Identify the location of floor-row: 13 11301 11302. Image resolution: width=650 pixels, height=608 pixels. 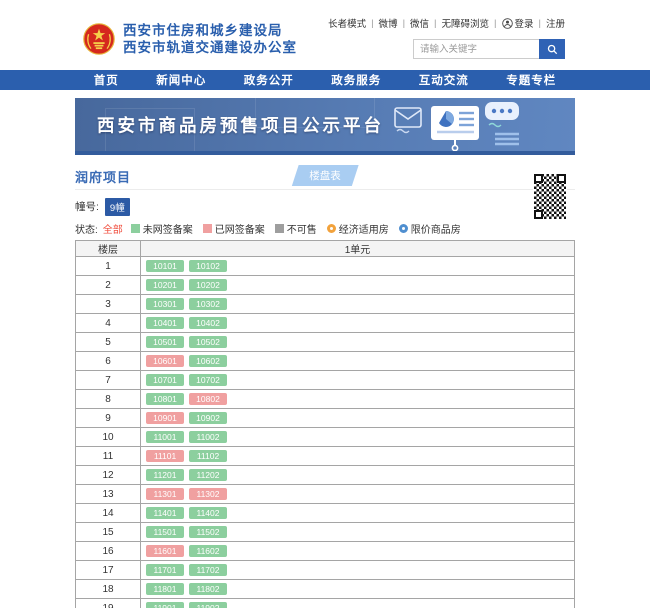
(325, 494).